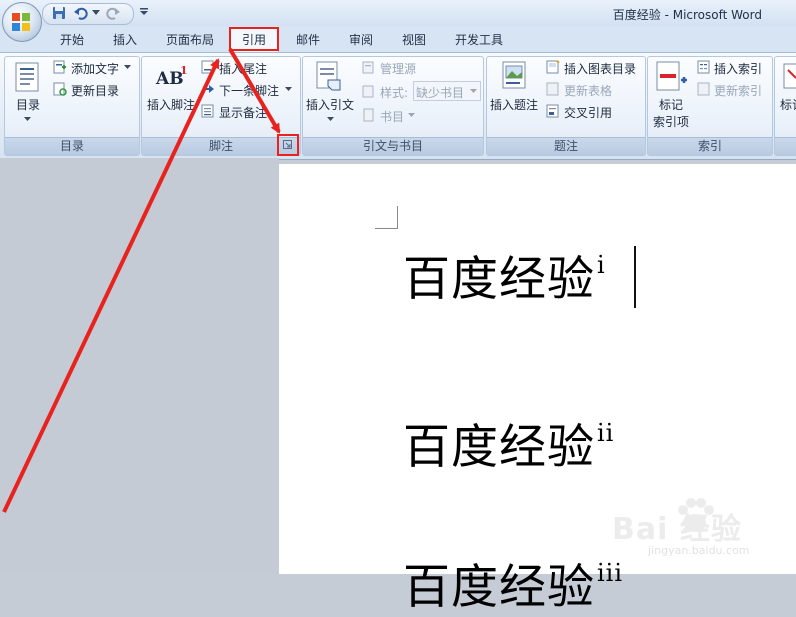 The image size is (796, 617). I want to click on style-select: 缺少书目, so click(447, 91).